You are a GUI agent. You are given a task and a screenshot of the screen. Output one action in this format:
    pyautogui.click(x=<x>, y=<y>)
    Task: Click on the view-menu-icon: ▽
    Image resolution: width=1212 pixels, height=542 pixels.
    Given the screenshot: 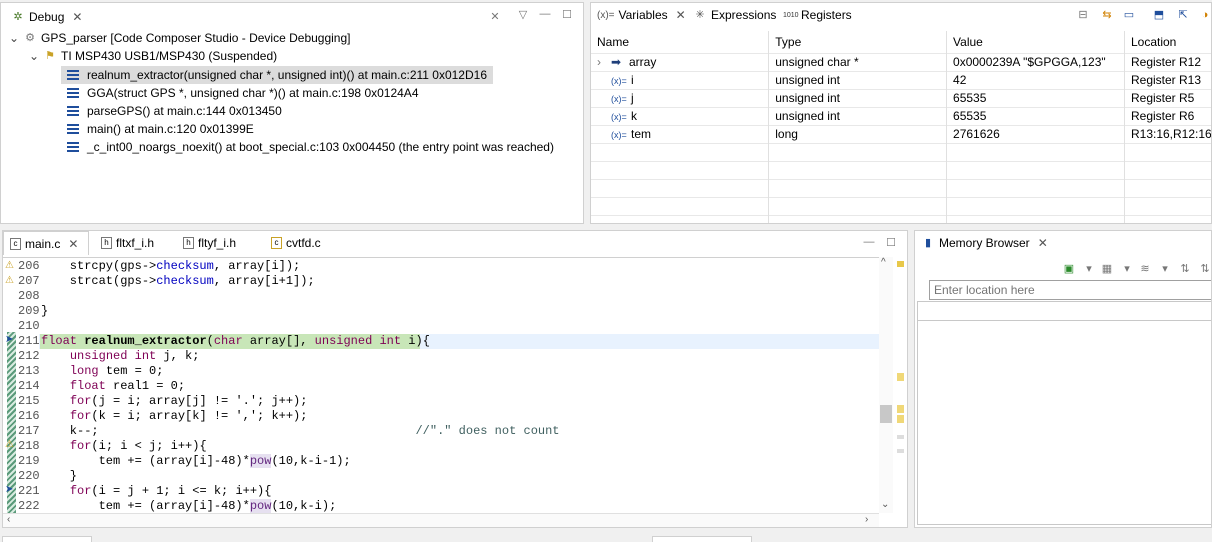 What is the action you would take?
    pyautogui.click(x=523, y=15)
    